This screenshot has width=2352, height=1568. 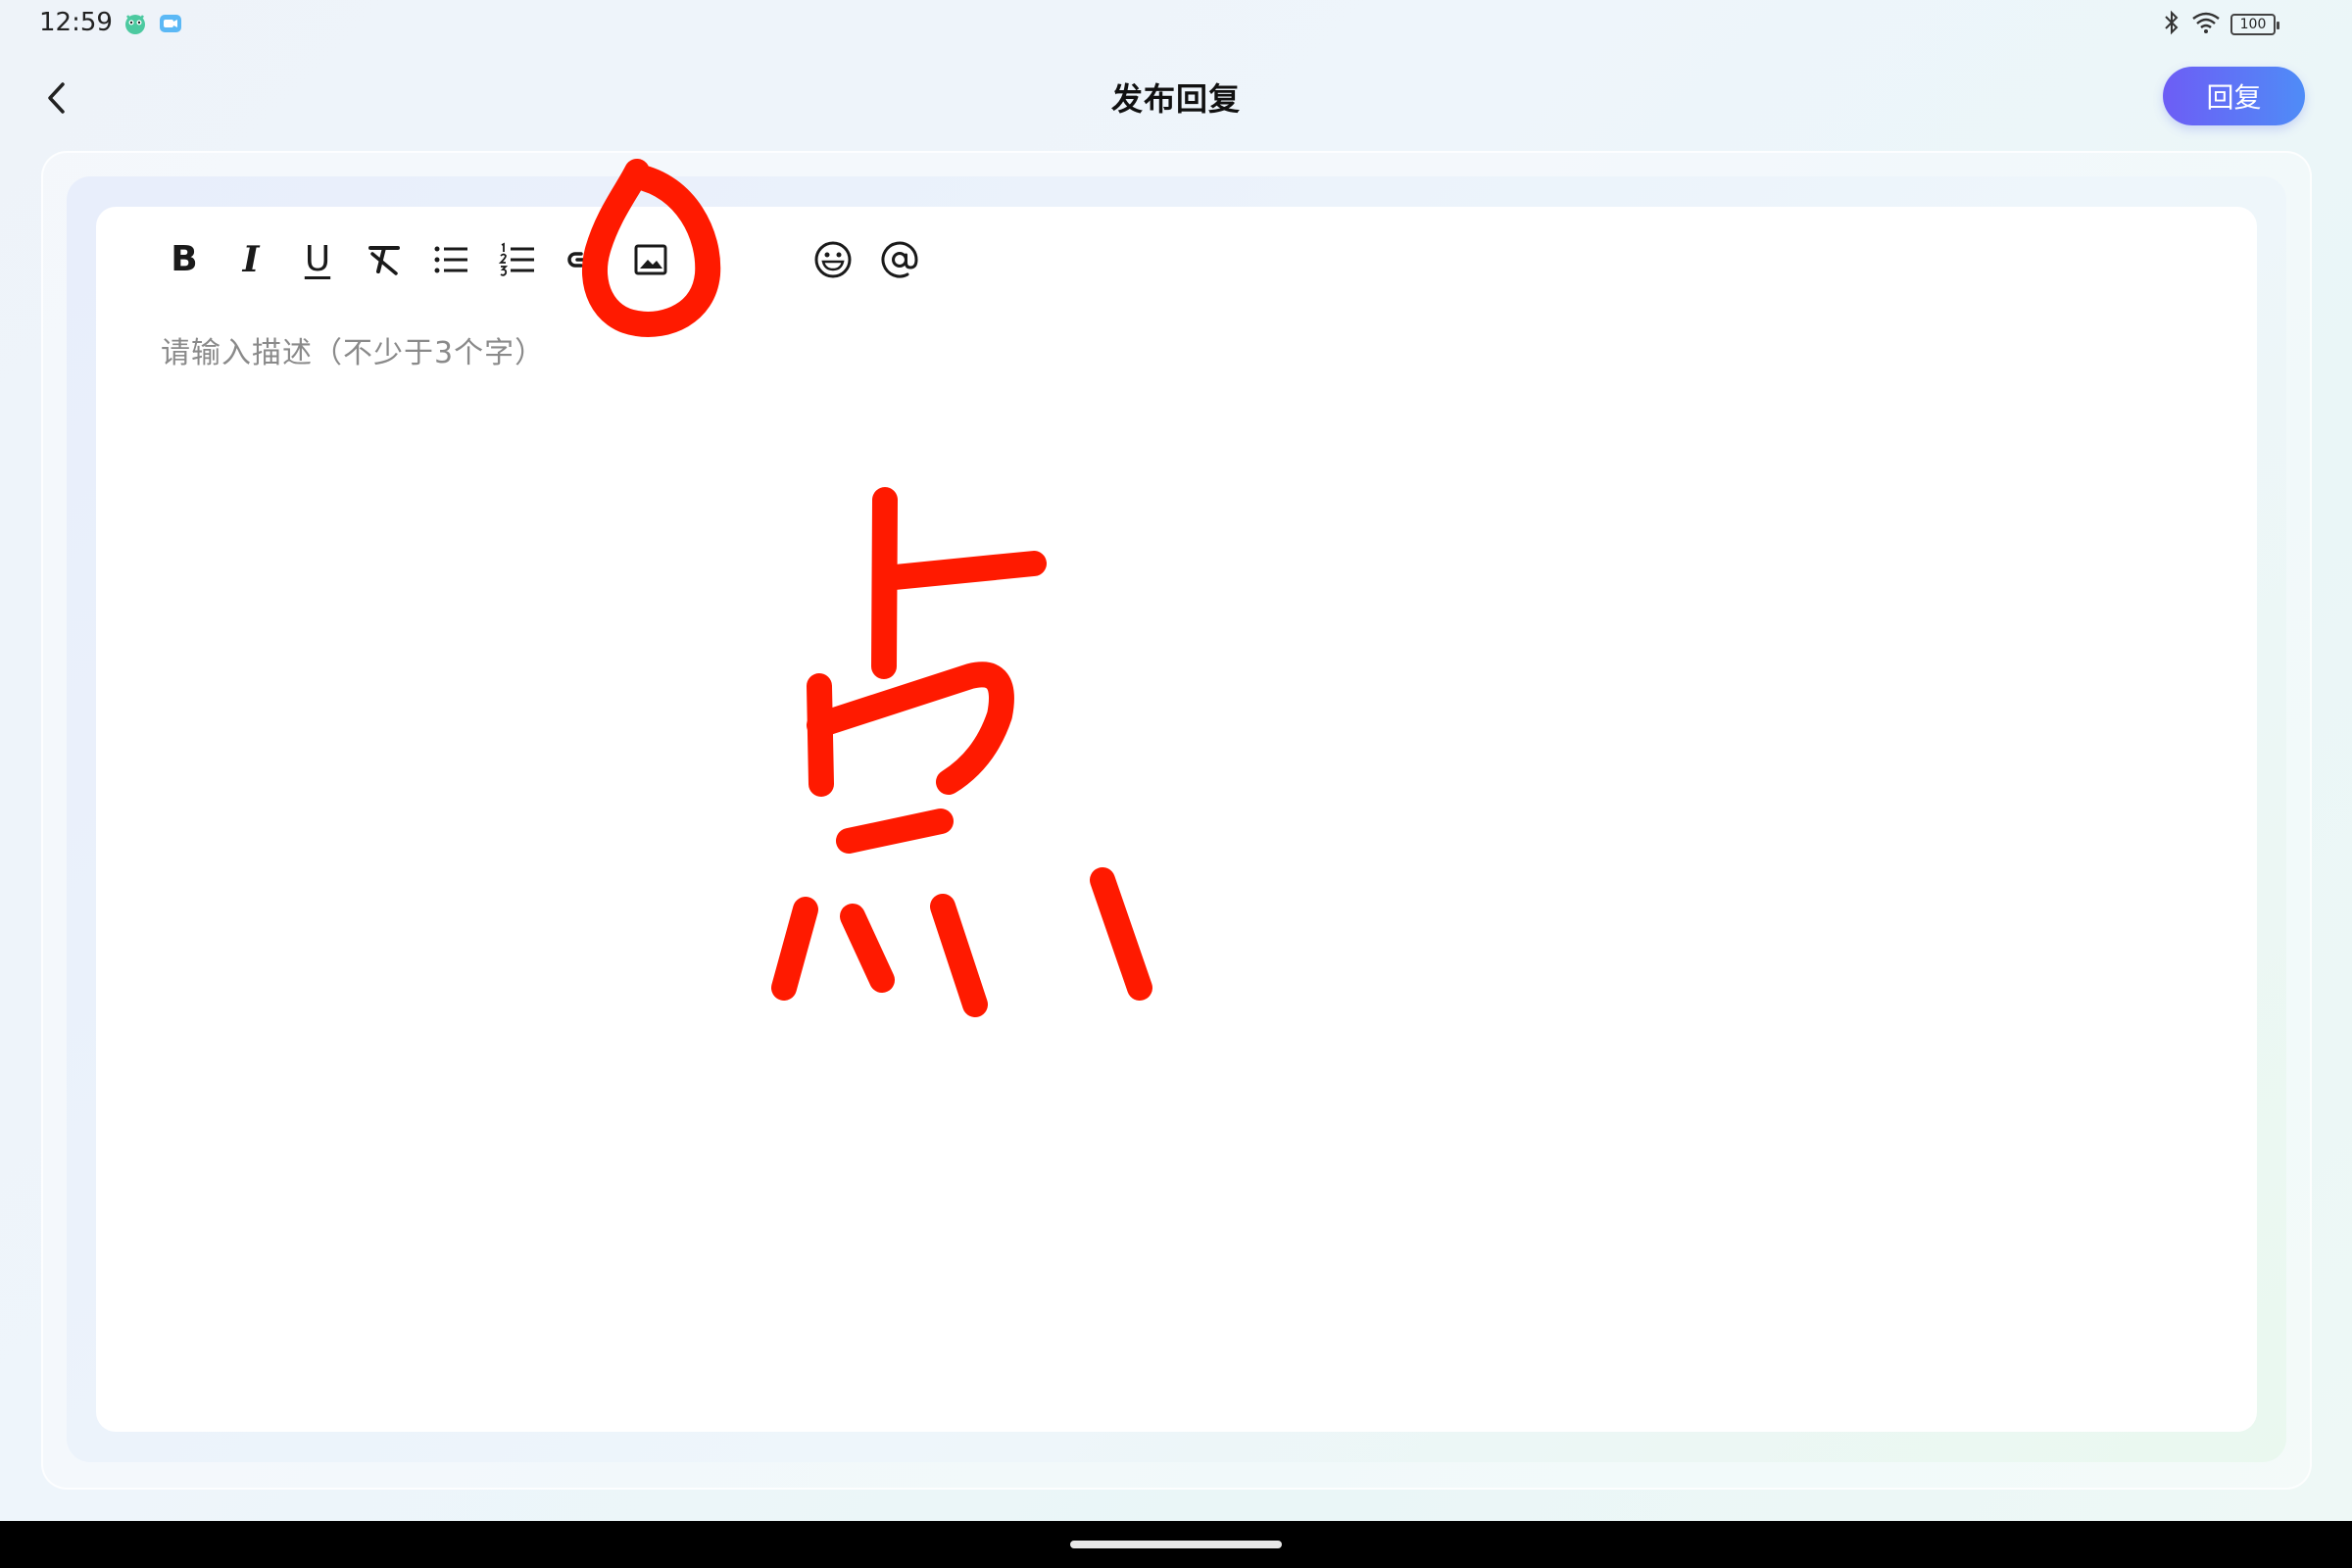 I want to click on link-icon, so click(x=584, y=260).